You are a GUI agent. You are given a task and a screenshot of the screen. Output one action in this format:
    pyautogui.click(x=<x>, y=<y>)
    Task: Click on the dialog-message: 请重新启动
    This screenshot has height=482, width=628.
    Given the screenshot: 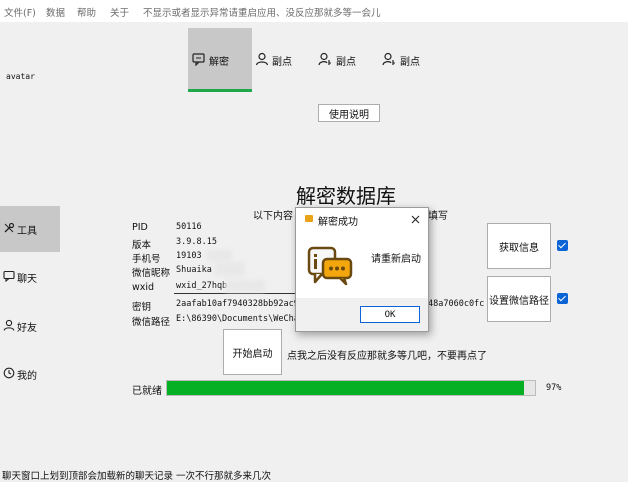 What is the action you would take?
    pyautogui.click(x=396, y=259)
    